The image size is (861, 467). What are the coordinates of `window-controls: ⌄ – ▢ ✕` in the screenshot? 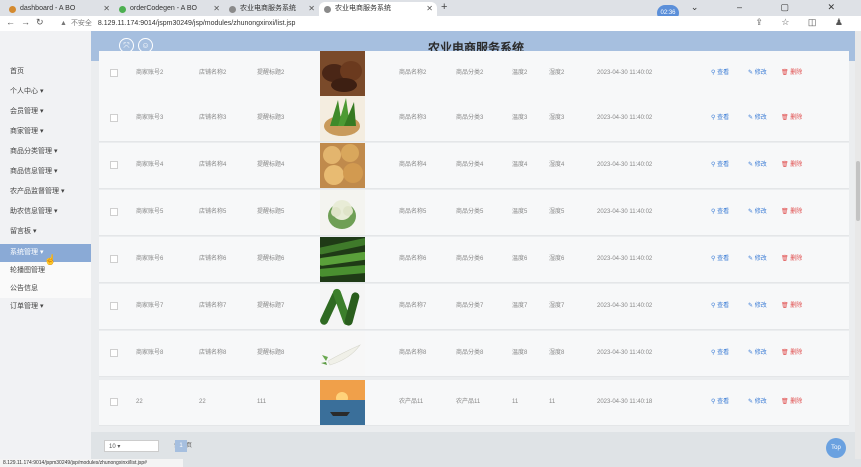 It's located at (772, 7).